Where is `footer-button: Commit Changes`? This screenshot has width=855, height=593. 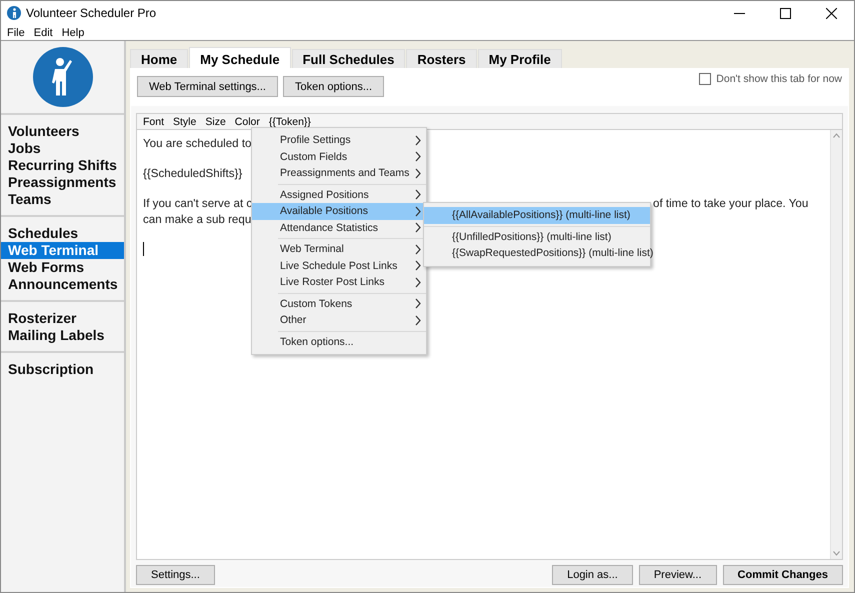 footer-button: Commit Changes is located at coordinates (782, 575).